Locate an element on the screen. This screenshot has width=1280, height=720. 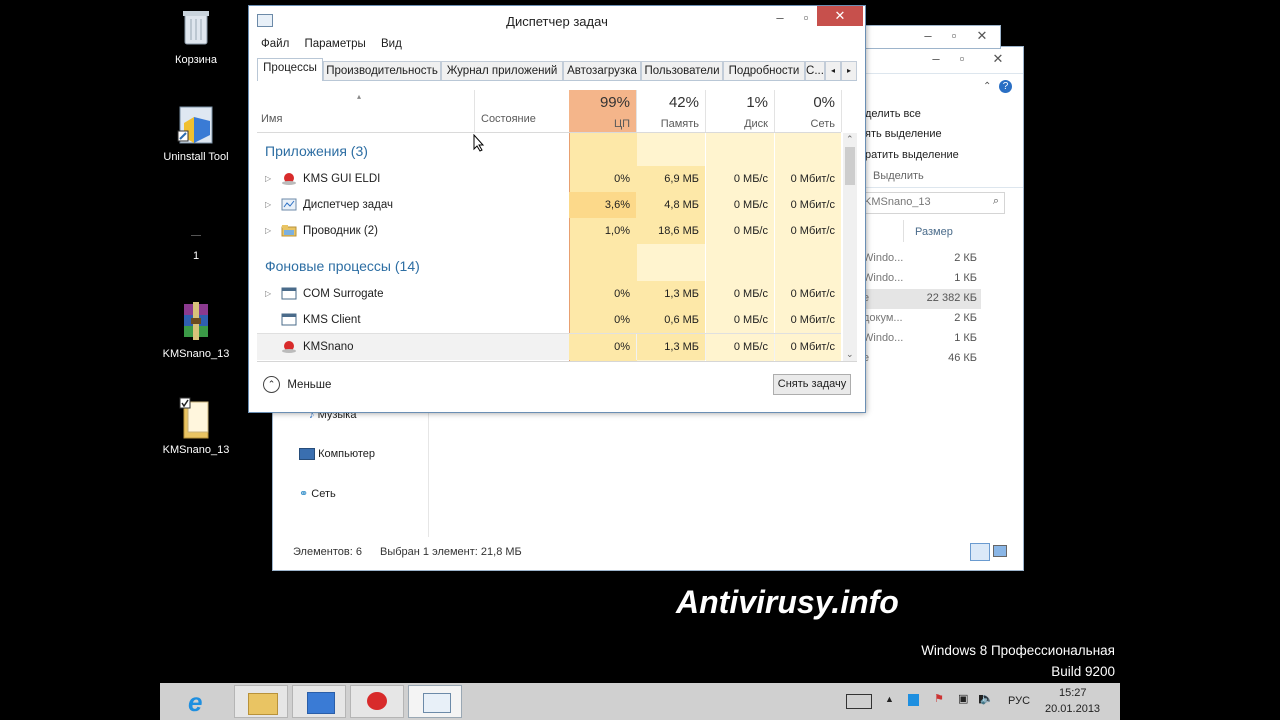
network-status-icon: ▣ is located at coordinates (963, 698).